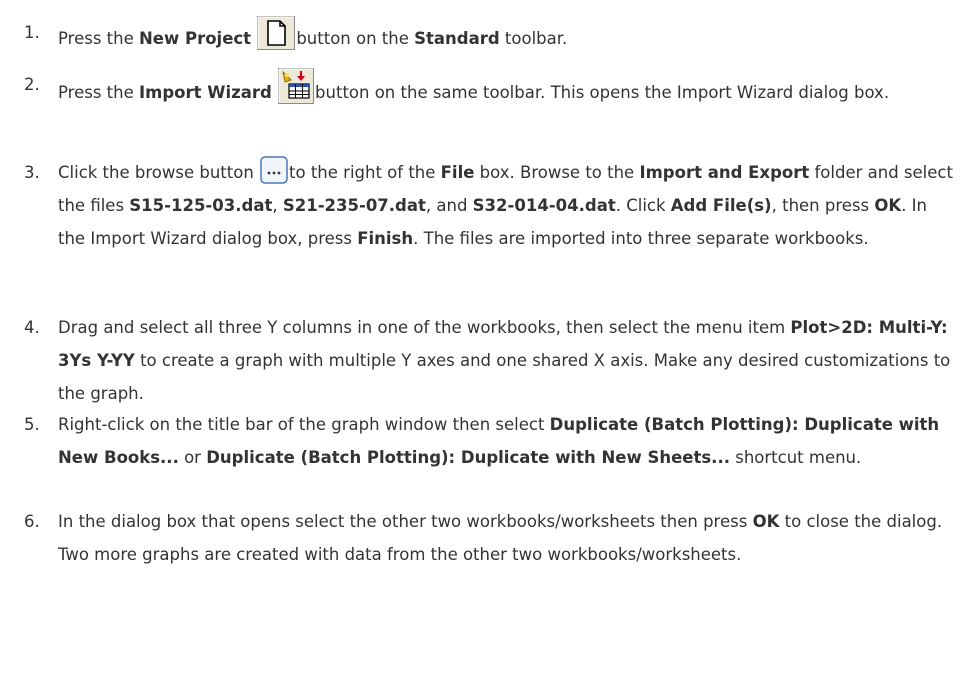  Describe the element at coordinates (721, 205) in the screenshot. I see `bold-term: Add File(s)` at that location.